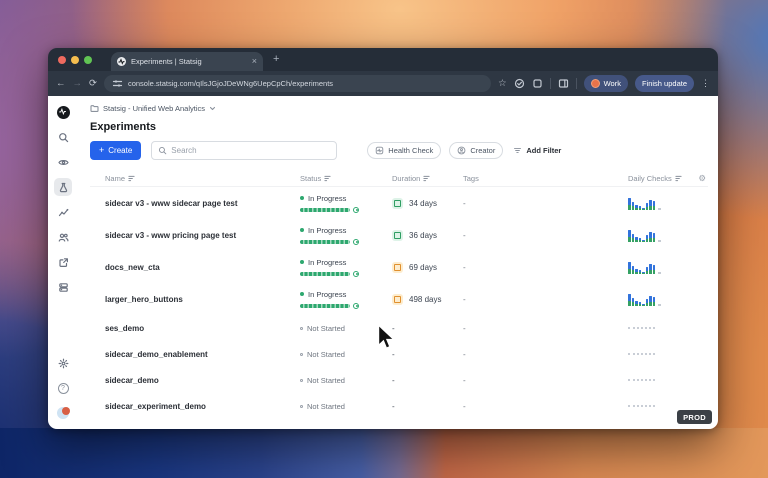 Image resolution: width=768 pixels, height=478 pixels. I want to click on create-button: + Create, so click(116, 150).